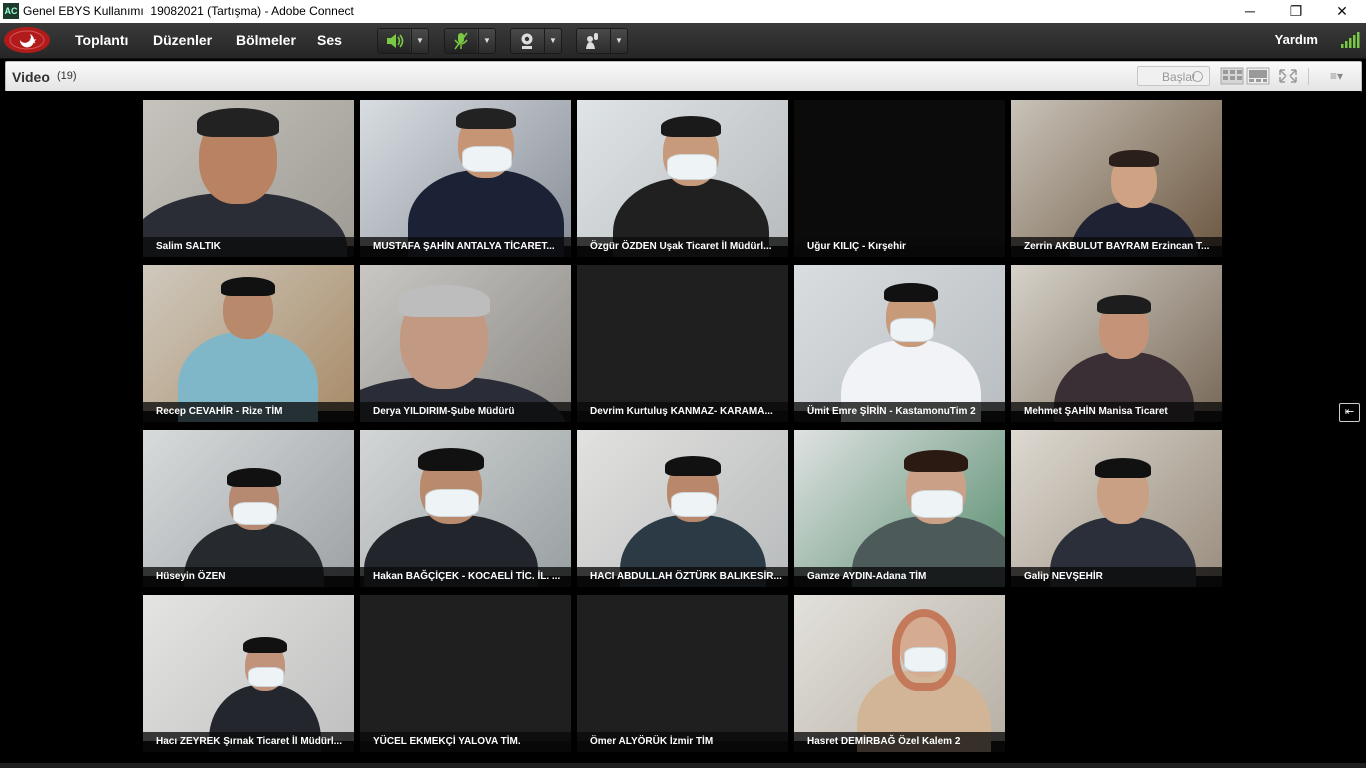 The image size is (1366, 768). Describe the element at coordinates (101, 40) in the screenshot. I see `menu-toplanti: Toplantı` at that location.